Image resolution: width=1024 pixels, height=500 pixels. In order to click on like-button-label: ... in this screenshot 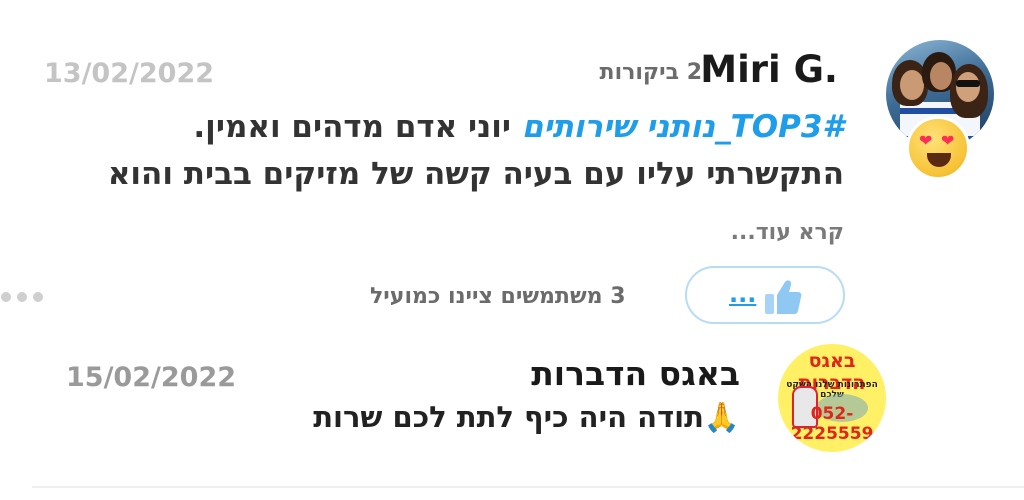, I will do `click(743, 294)`.